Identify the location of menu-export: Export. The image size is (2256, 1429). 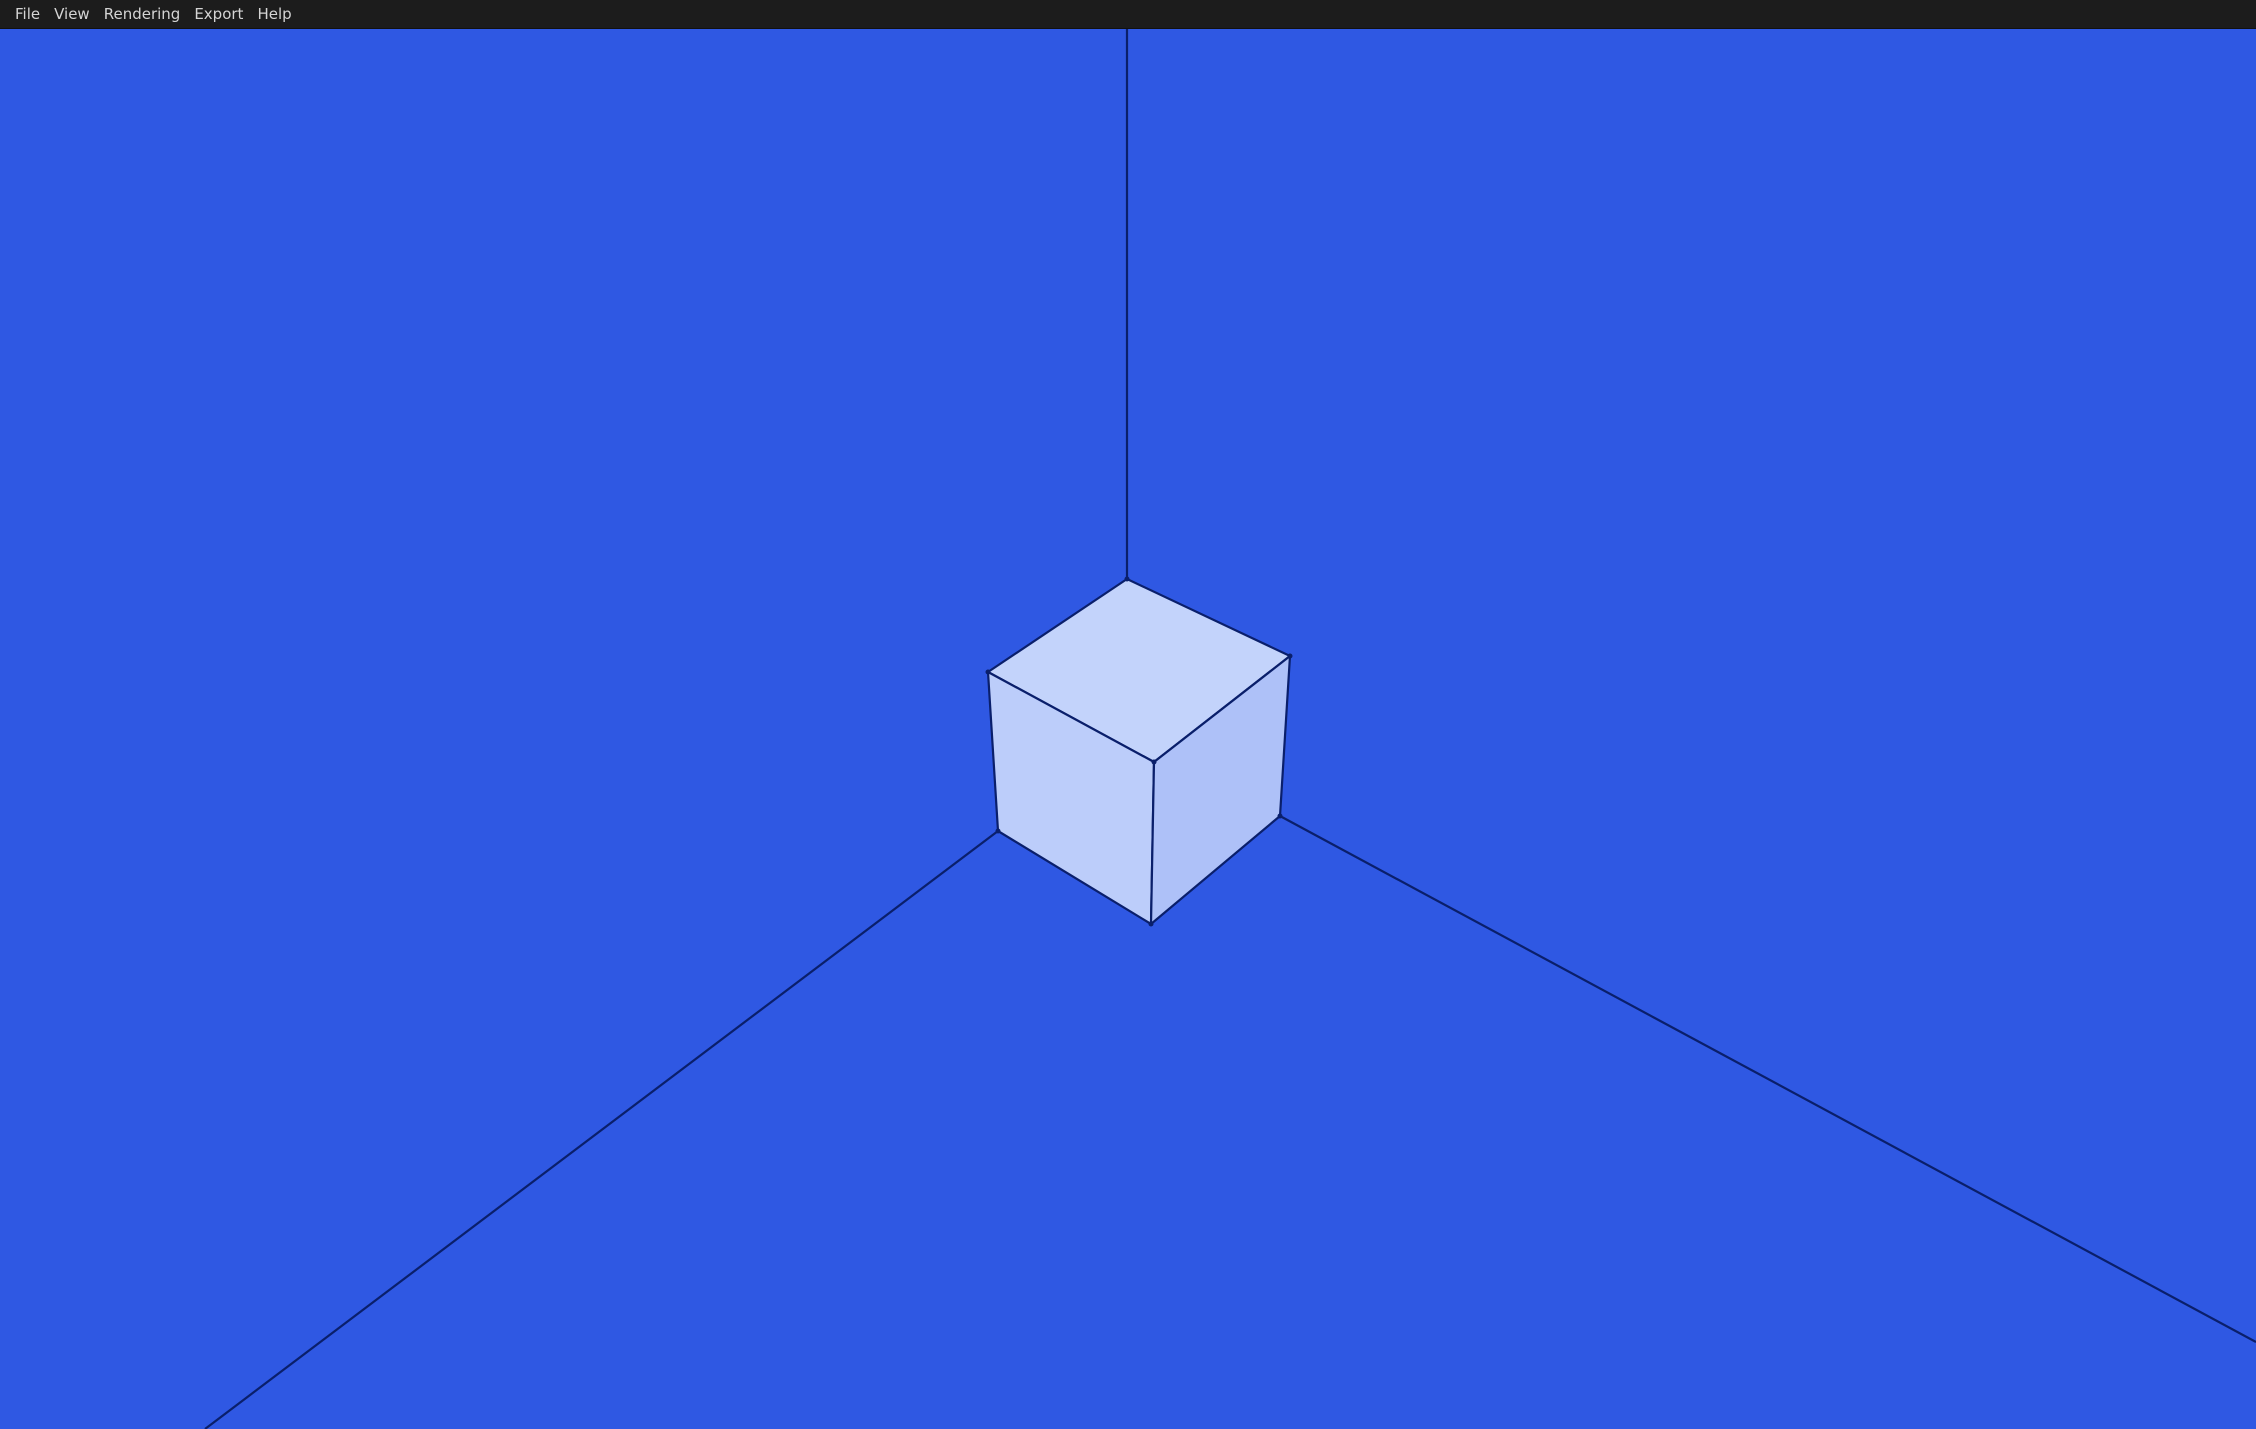
(218, 14).